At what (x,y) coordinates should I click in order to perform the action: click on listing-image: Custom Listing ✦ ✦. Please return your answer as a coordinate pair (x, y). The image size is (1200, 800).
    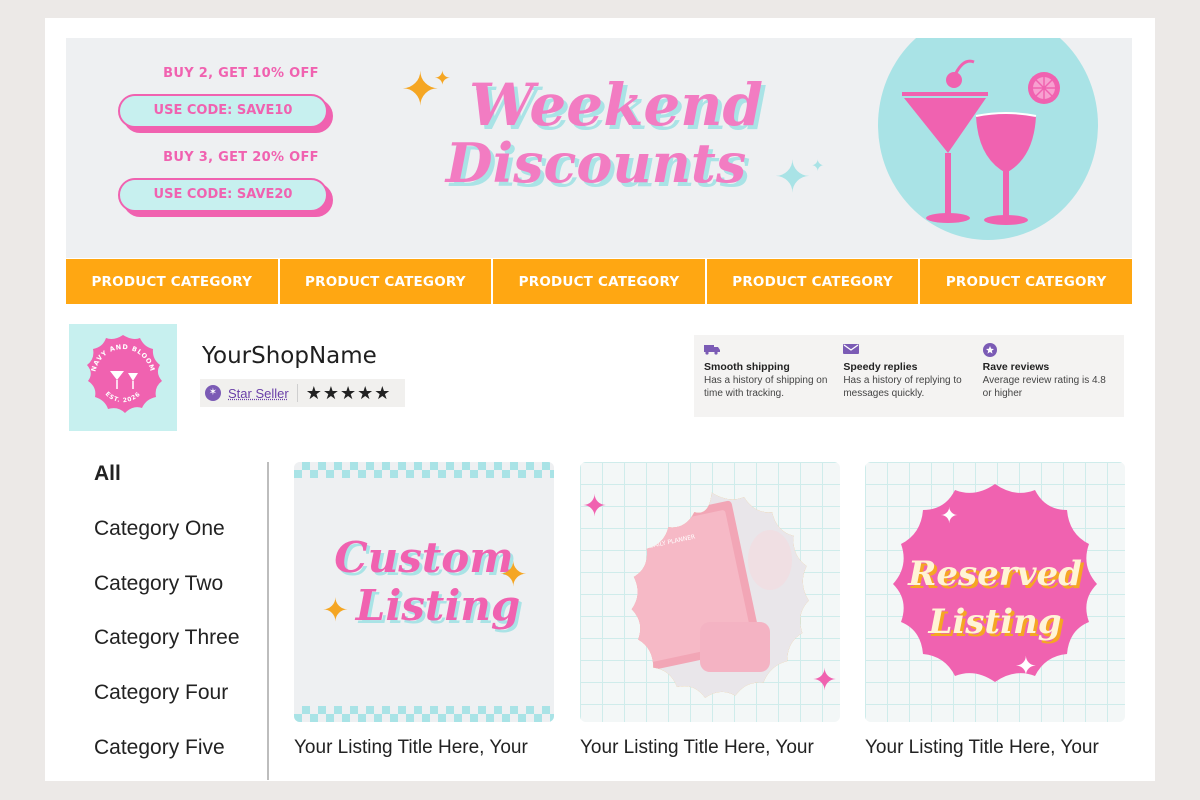
    Looking at the image, I should click on (424, 592).